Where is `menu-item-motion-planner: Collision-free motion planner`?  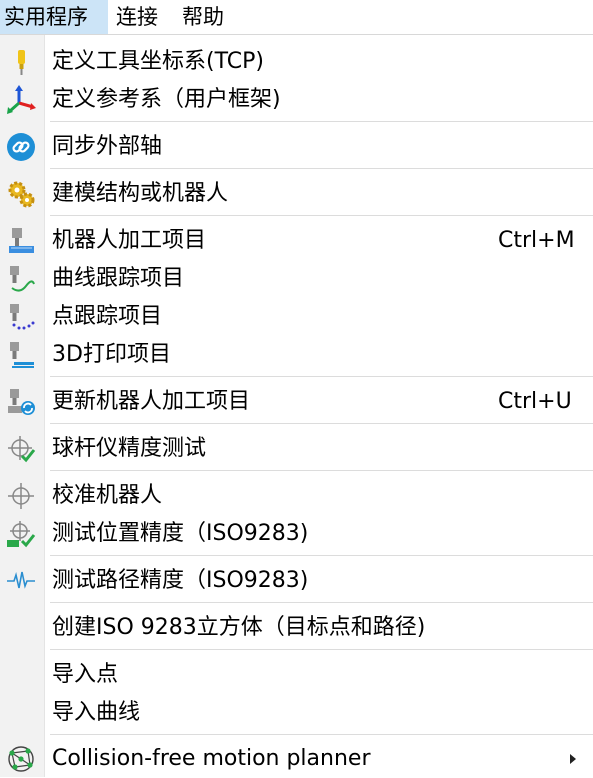 menu-item-motion-planner: Collision-free motion planner is located at coordinates (296, 759).